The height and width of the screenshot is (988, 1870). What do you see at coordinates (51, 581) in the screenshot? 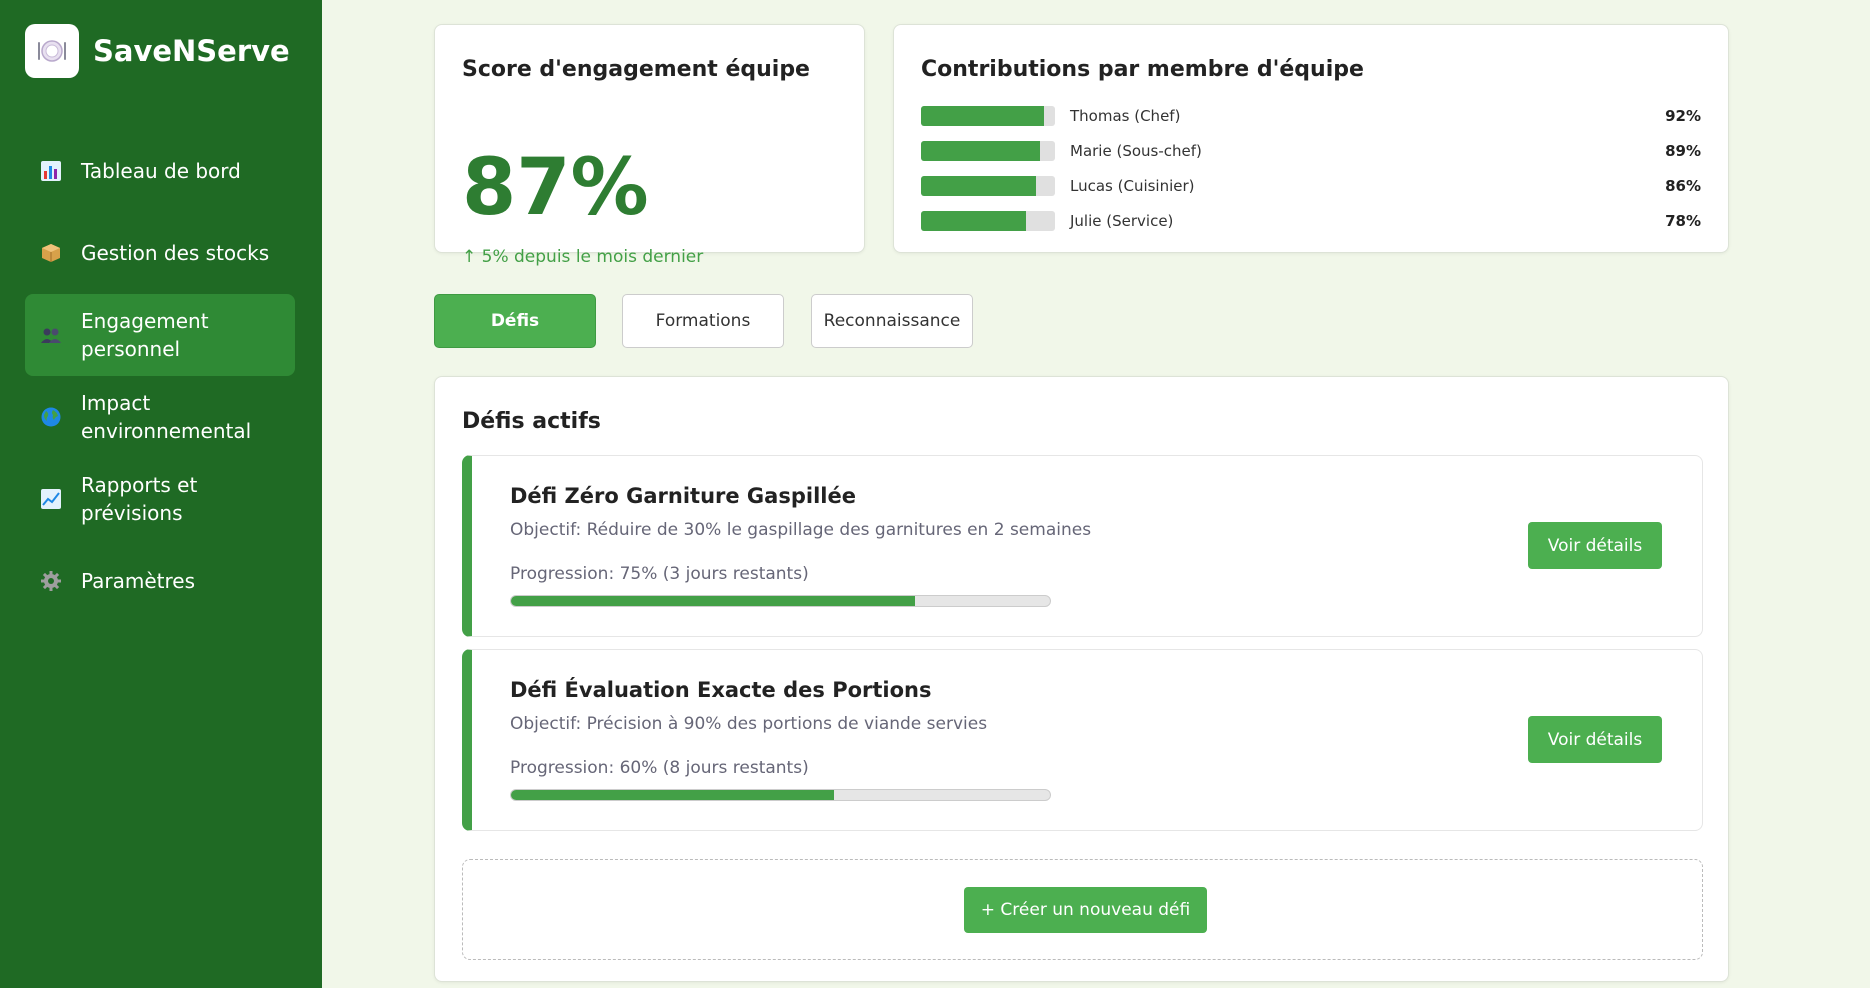
I see `gear-icon` at bounding box center [51, 581].